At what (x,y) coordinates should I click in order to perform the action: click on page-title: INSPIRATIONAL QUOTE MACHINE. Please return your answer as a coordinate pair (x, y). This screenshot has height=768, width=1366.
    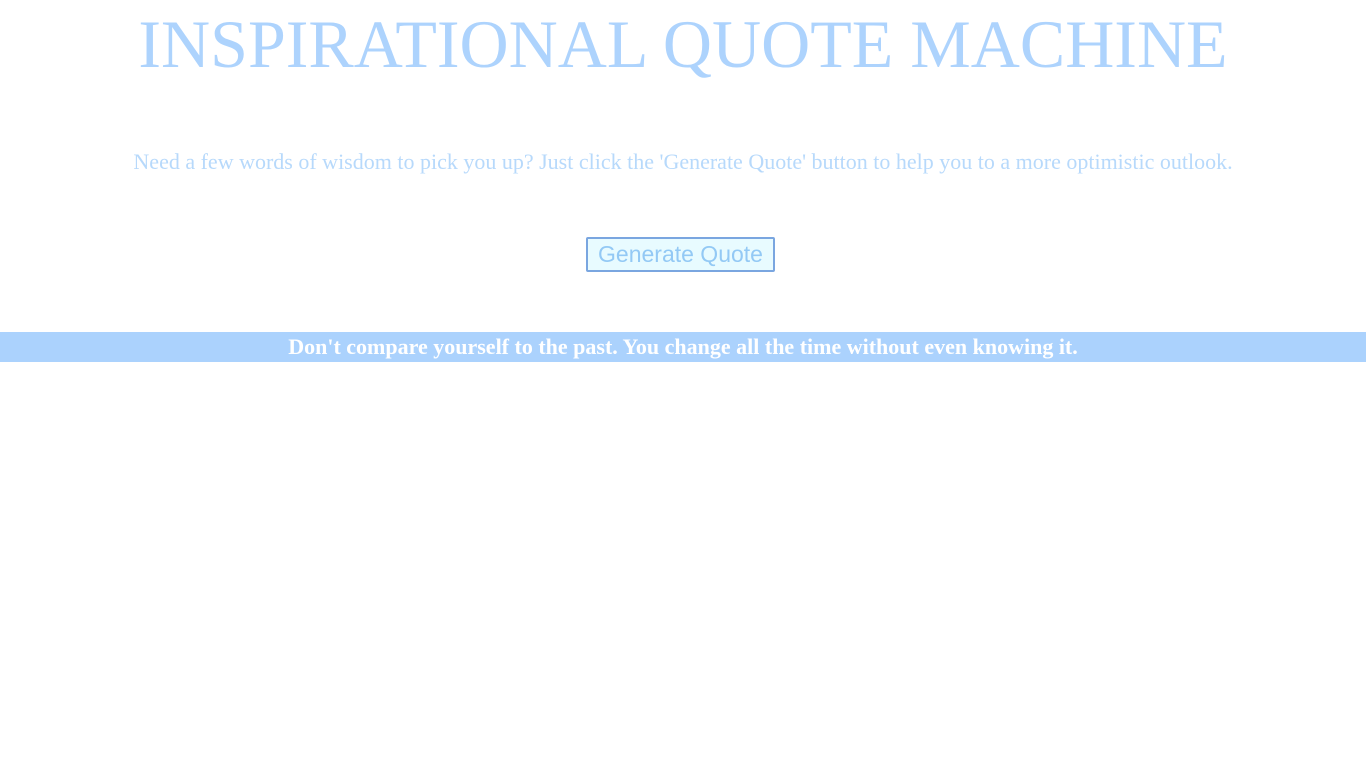
    Looking at the image, I should click on (683, 44).